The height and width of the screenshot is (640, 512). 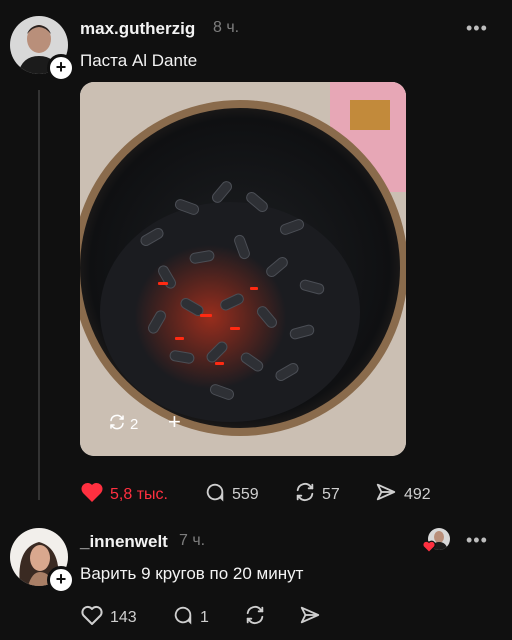 I want to click on share-count: 492, so click(x=417, y=494).